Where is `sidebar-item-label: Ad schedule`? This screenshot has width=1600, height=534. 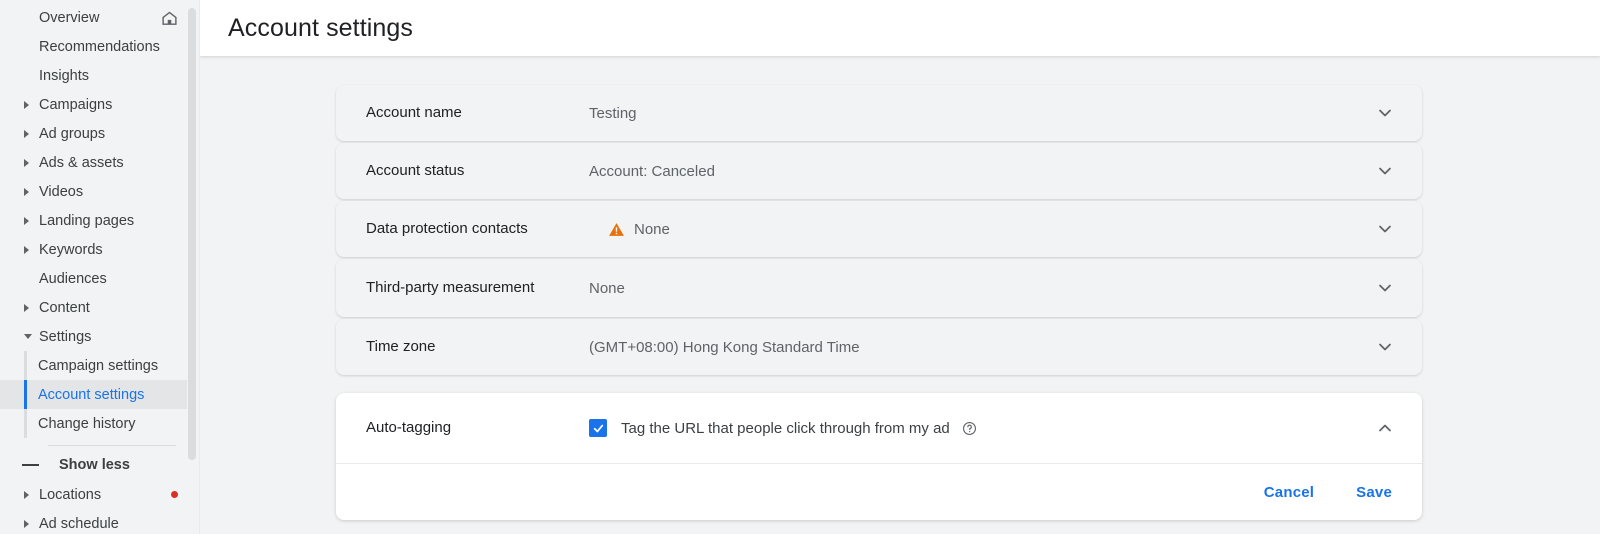 sidebar-item-label: Ad schedule is located at coordinates (79, 523).